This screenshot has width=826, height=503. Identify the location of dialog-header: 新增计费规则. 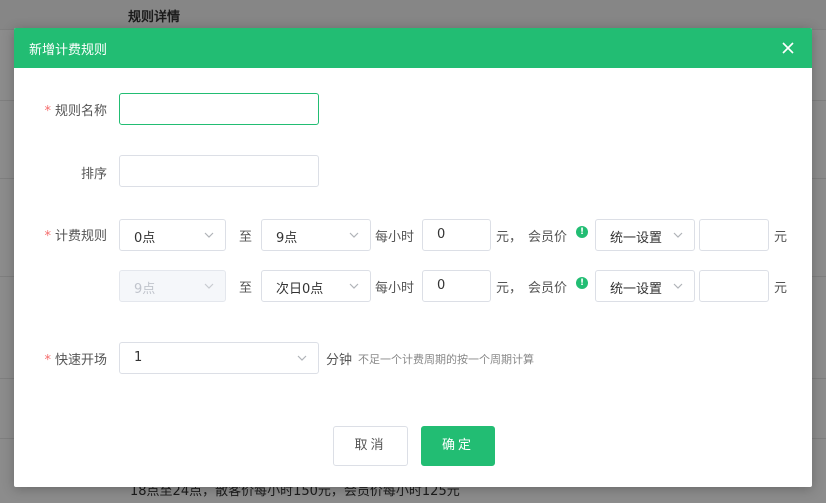
(413, 48).